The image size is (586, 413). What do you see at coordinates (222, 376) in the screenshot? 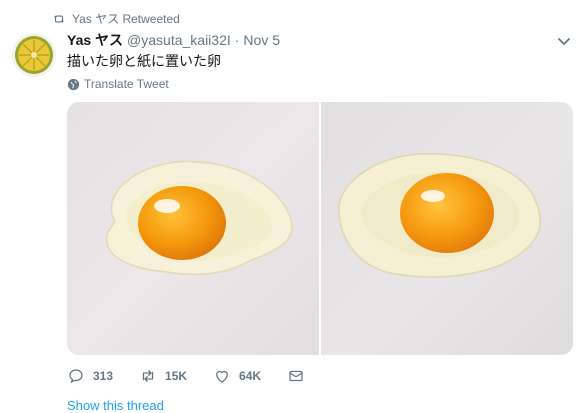
I see `heart-icon` at bounding box center [222, 376].